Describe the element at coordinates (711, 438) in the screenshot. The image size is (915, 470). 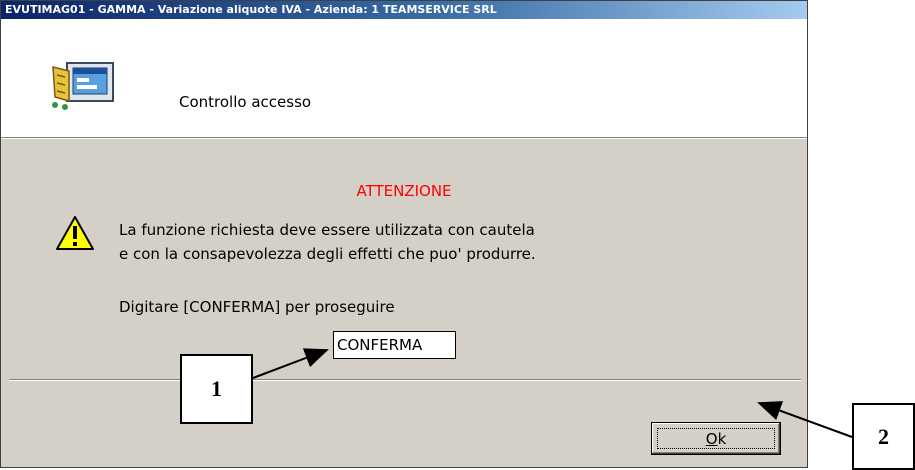
I see `ok-mnemonic: O` at that location.